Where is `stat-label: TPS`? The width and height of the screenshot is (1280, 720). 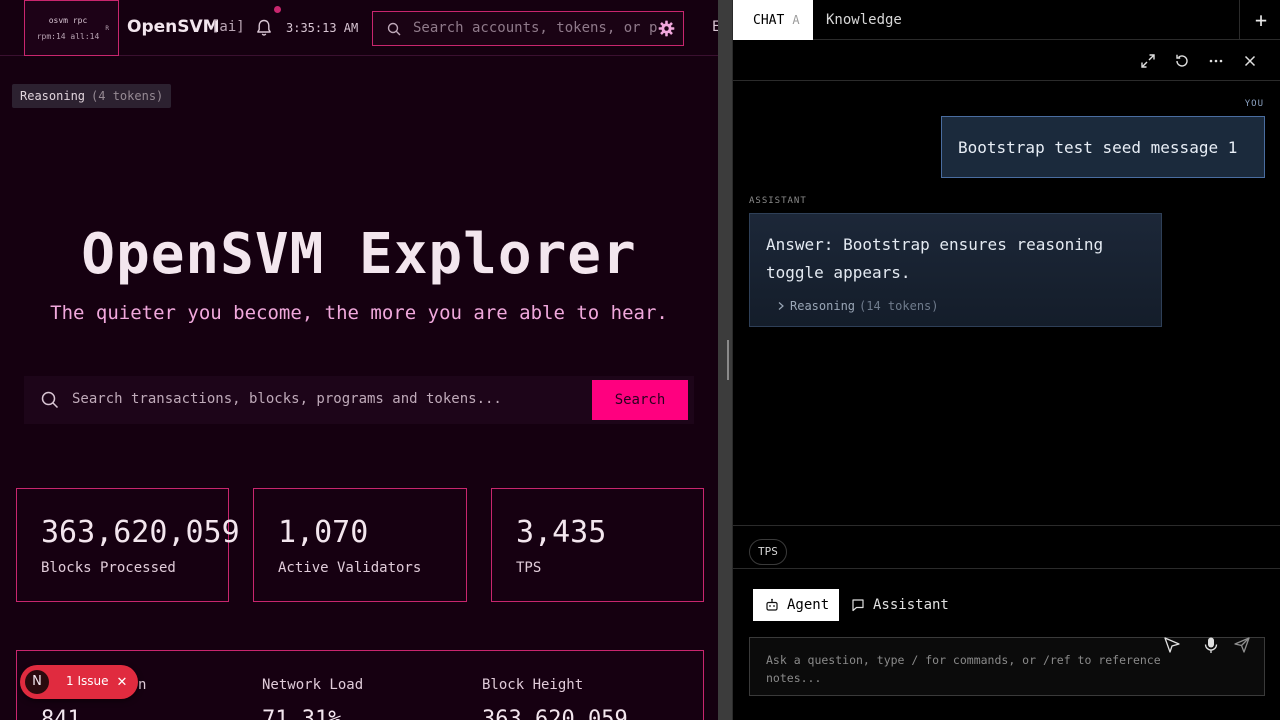
stat-label: TPS is located at coordinates (529, 568).